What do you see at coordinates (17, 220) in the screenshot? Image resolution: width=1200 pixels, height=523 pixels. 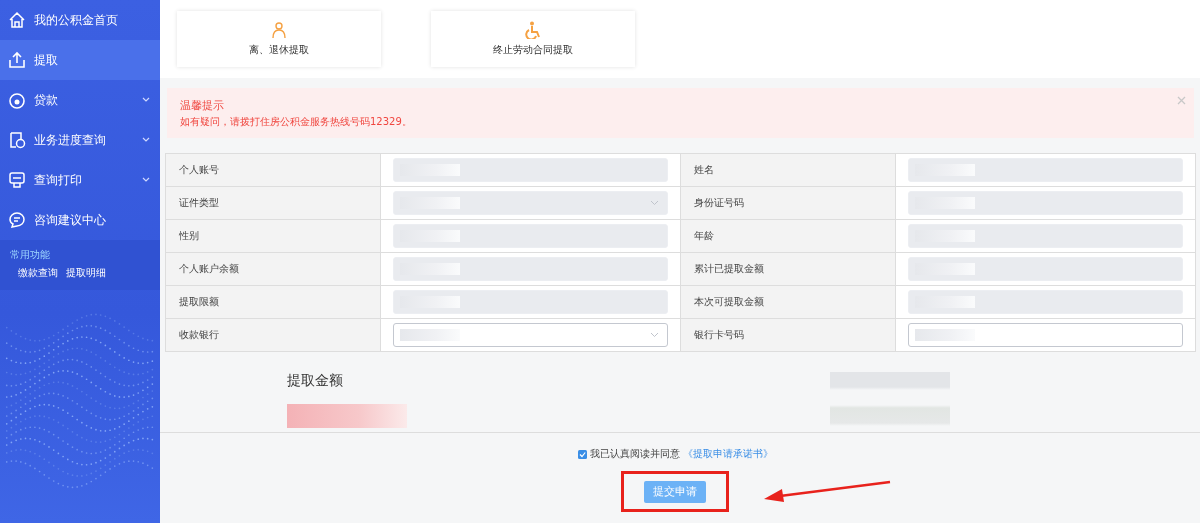 I see `chat-bubble-icon` at bounding box center [17, 220].